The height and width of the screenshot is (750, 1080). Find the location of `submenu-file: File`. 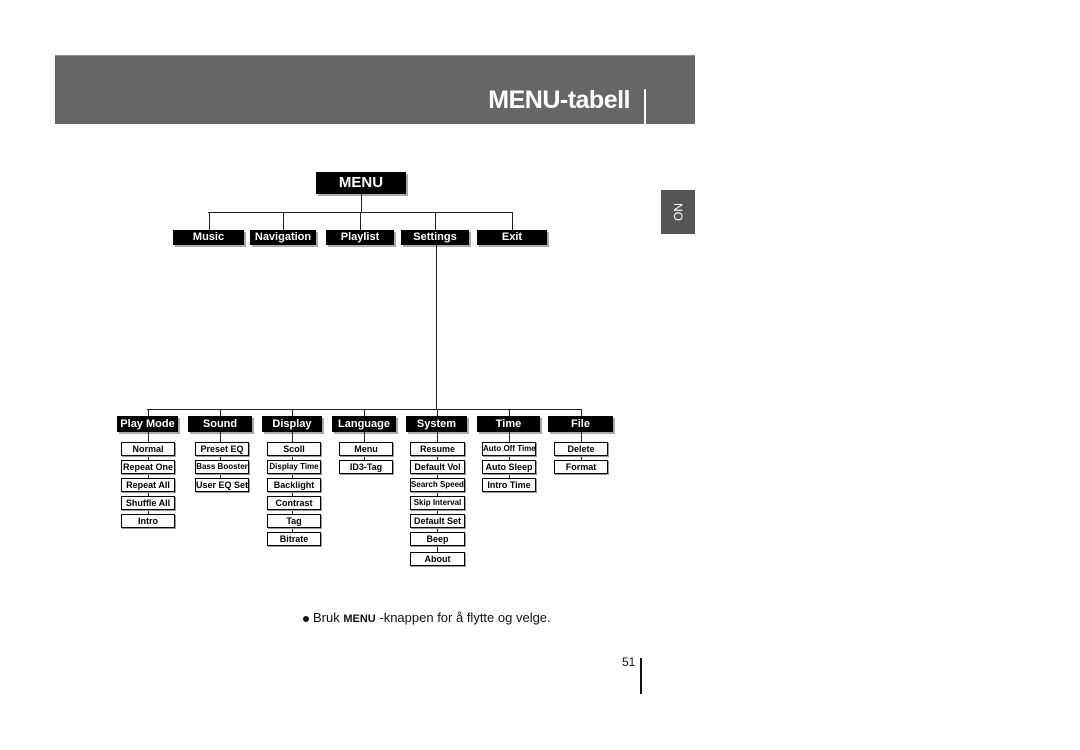

submenu-file: File is located at coordinates (580, 424).